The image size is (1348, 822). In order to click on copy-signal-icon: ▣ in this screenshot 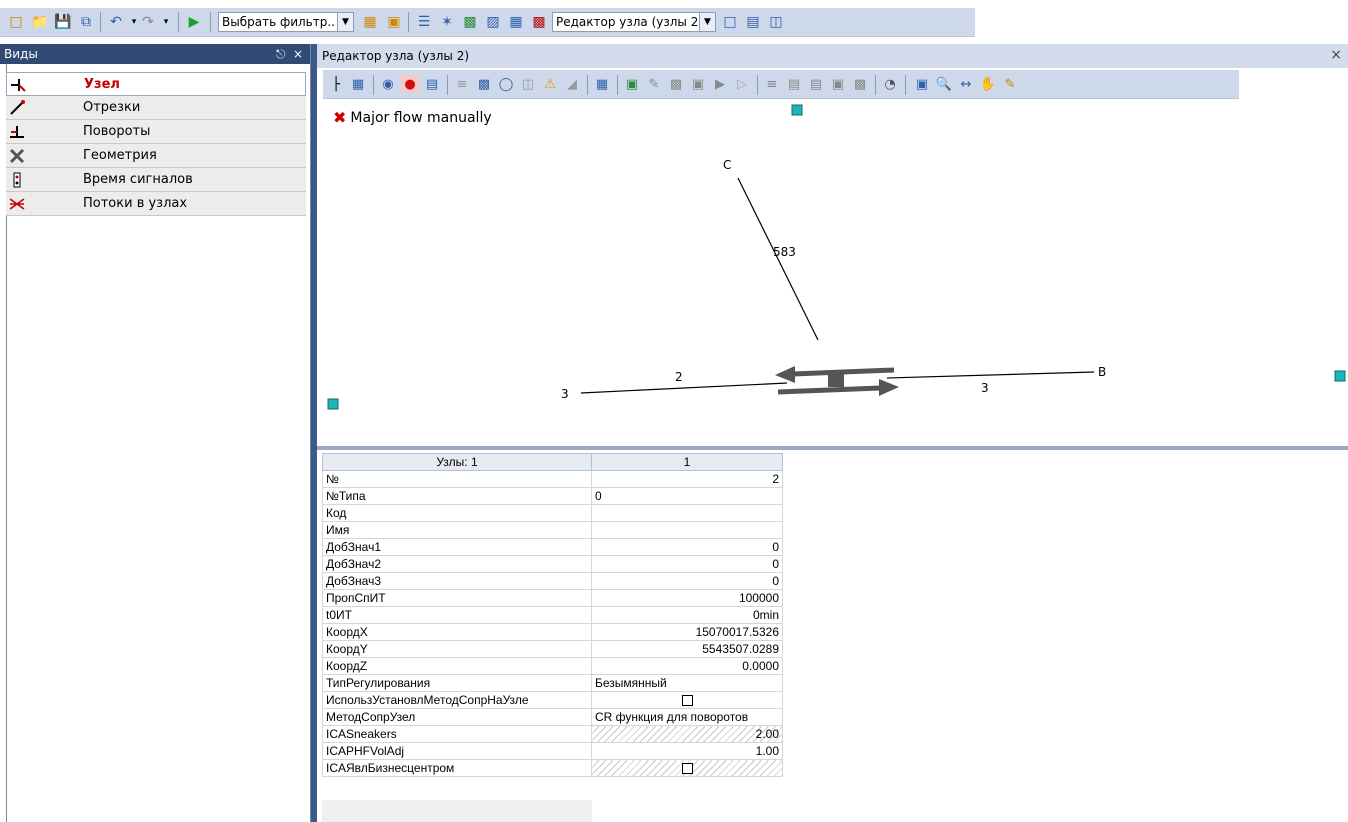, I will do `click(698, 84)`.